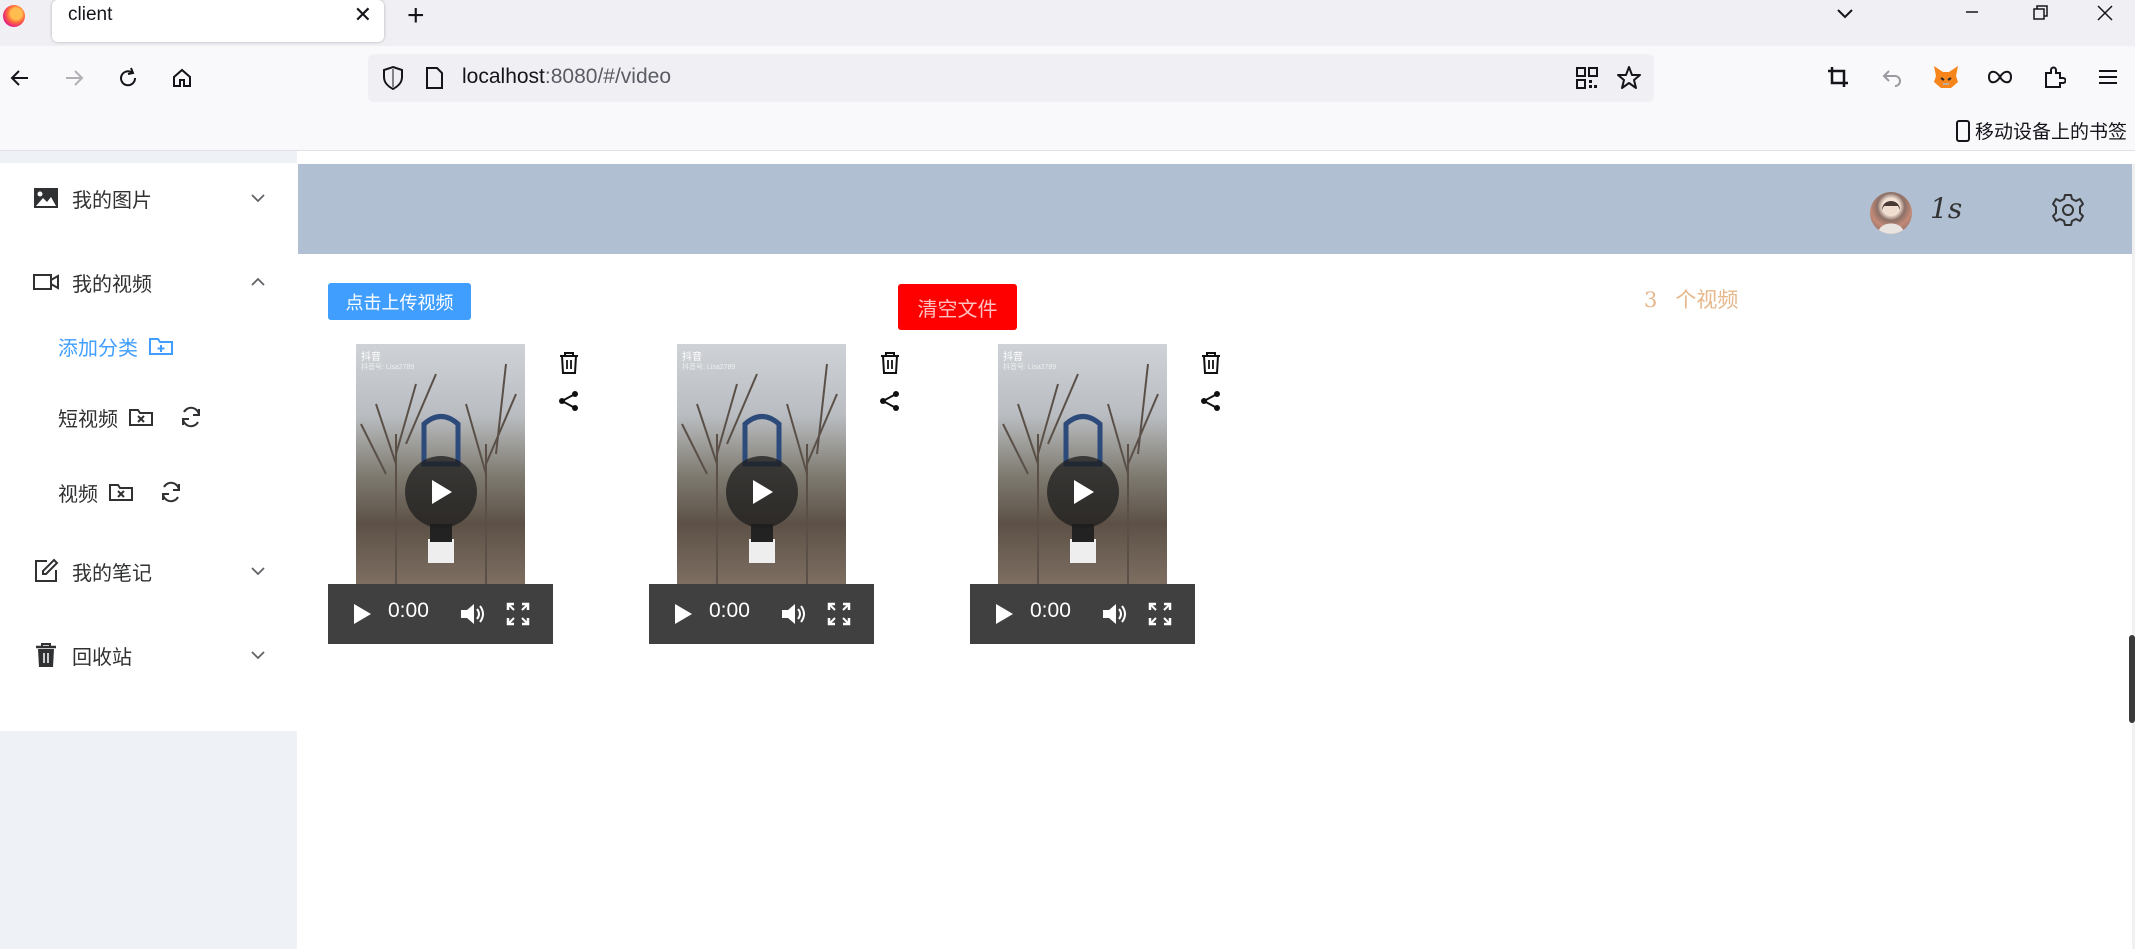 Image resolution: width=2135 pixels, height=949 pixels. What do you see at coordinates (1838, 77) in the screenshot?
I see `crop-icon` at bounding box center [1838, 77].